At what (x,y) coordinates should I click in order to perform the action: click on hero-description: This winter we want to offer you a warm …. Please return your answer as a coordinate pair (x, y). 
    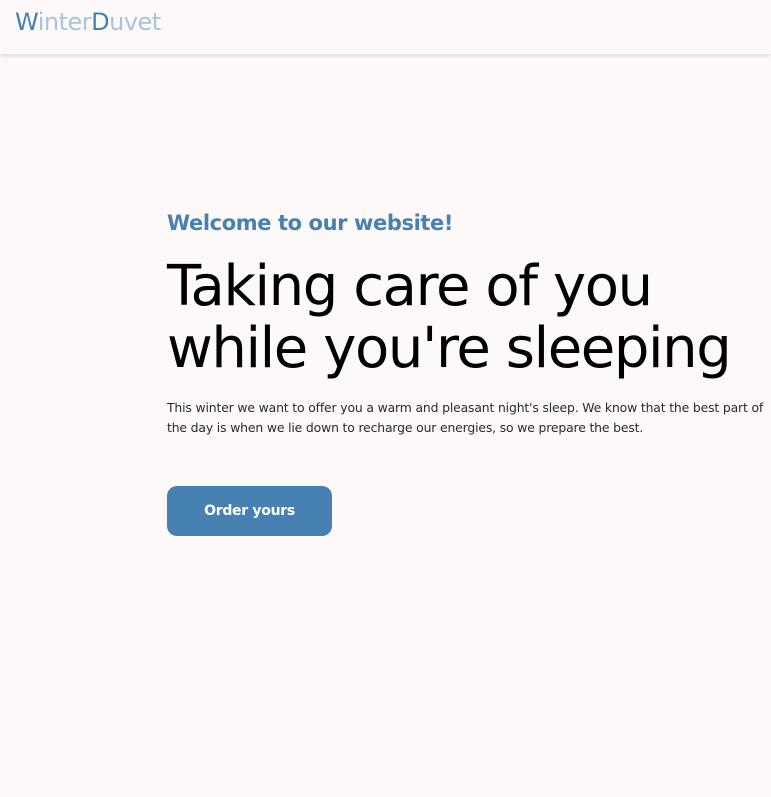
    Looking at the image, I should click on (465, 417).